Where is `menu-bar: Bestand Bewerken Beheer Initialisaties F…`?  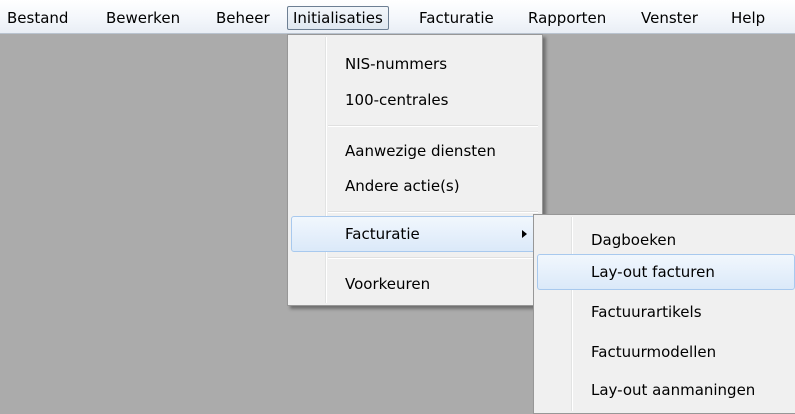 menu-bar: Bestand Bewerken Beheer Initialisaties F… is located at coordinates (397, 17).